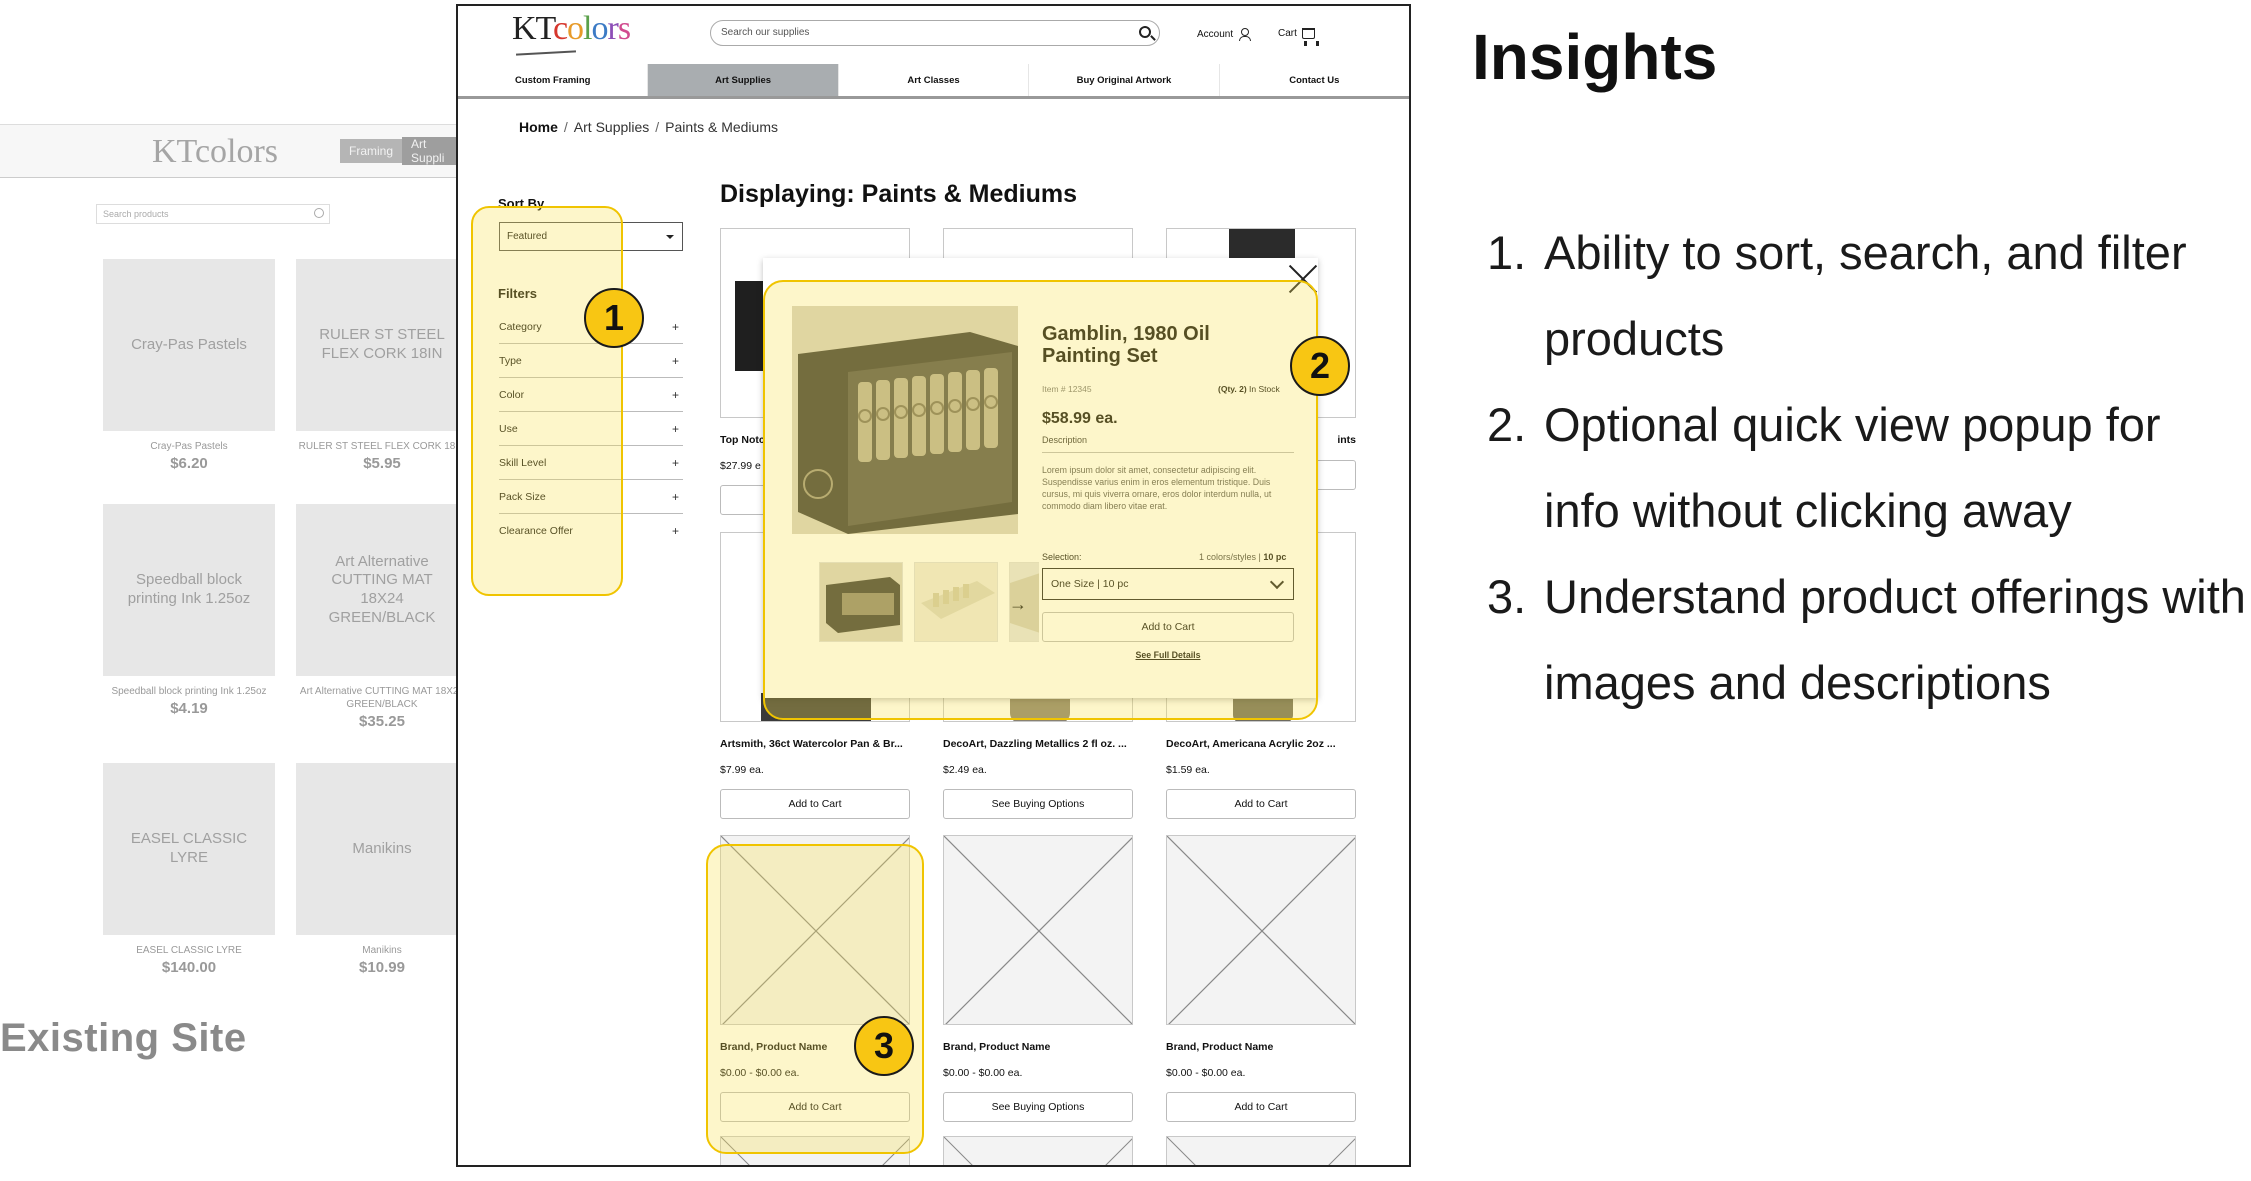 The image size is (2251, 1181). Describe the element at coordinates (591, 463) in the screenshot. I see `filter-skill-level: Skill Level +` at that location.